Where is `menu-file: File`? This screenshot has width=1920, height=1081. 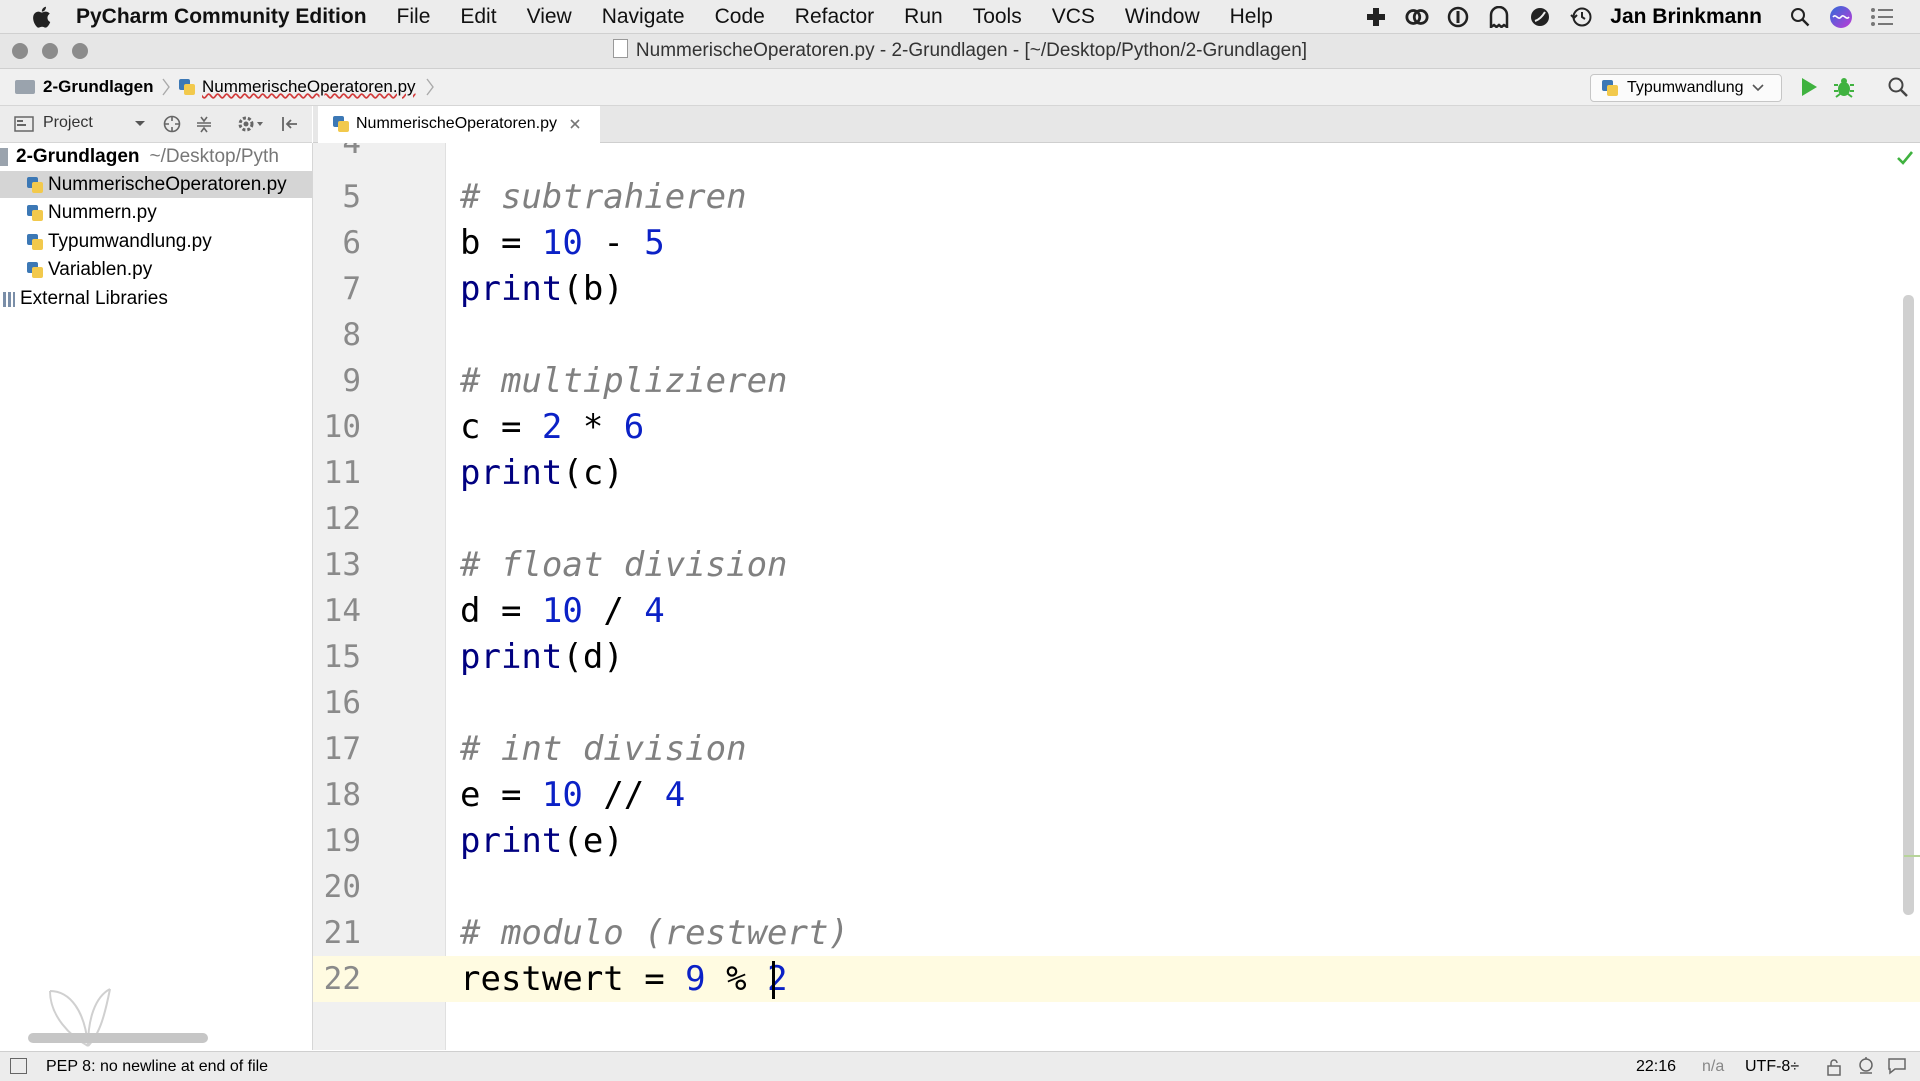 menu-file: File is located at coordinates (414, 17).